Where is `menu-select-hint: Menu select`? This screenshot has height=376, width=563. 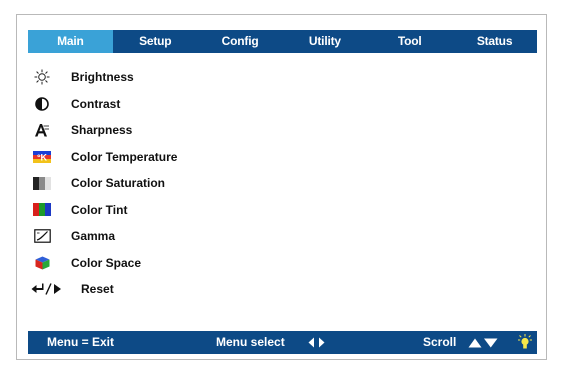 menu-select-hint: Menu select is located at coordinates (250, 342).